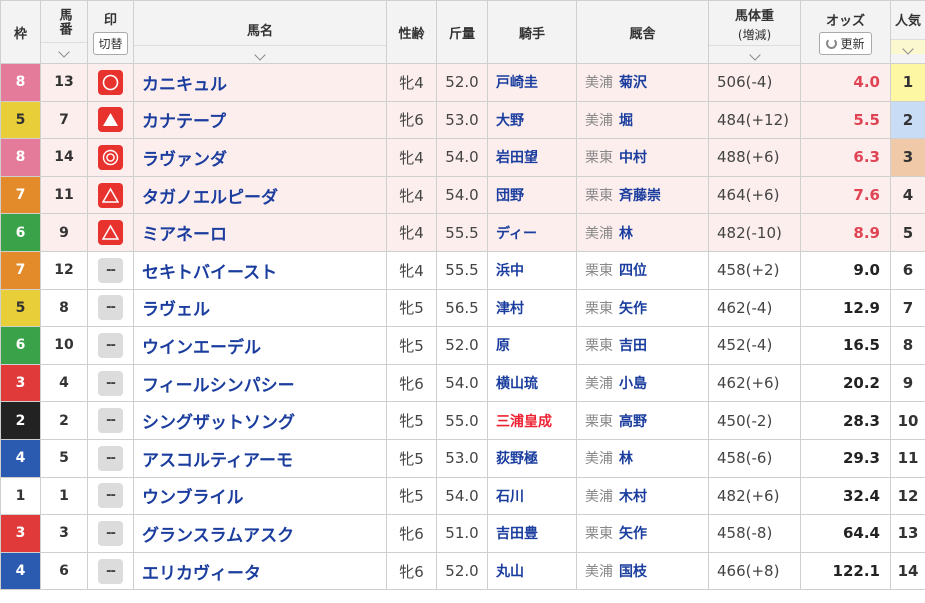  Describe the element at coordinates (260, 420) in the screenshot. I see `horse-name-link: シングザットソング` at that location.